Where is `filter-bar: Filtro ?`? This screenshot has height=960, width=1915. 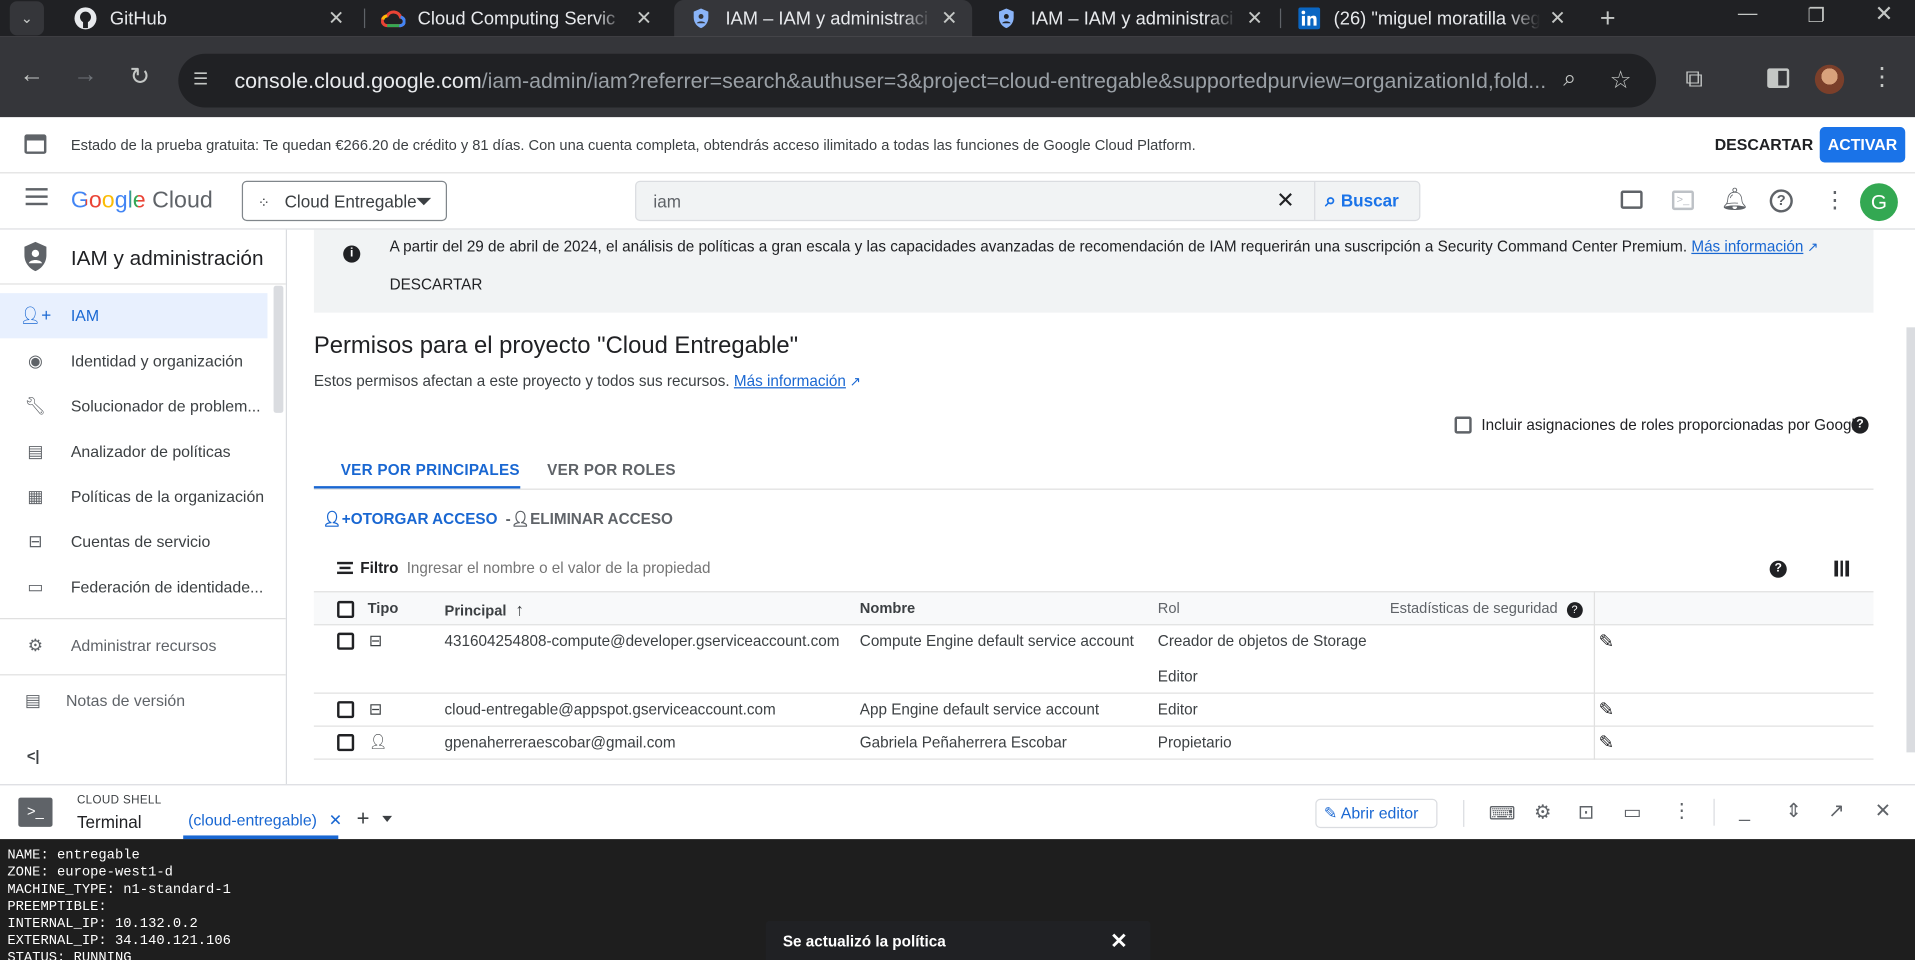
filter-bar: Filtro ? is located at coordinates (1094, 569).